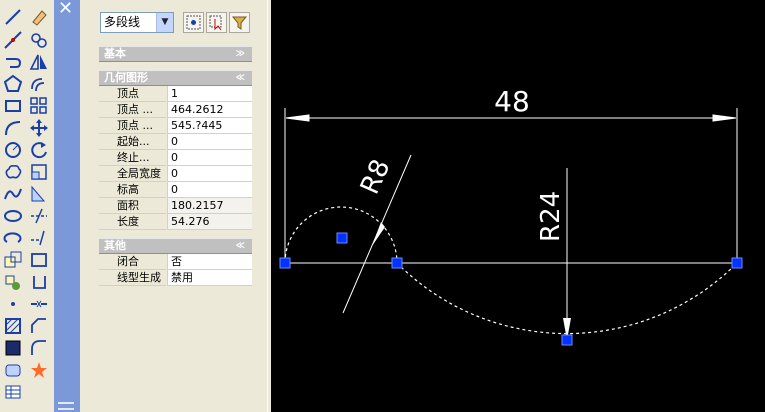 The image size is (765, 412). What do you see at coordinates (132, 278) in the screenshot?
I see `property-label: 线型生成` at bounding box center [132, 278].